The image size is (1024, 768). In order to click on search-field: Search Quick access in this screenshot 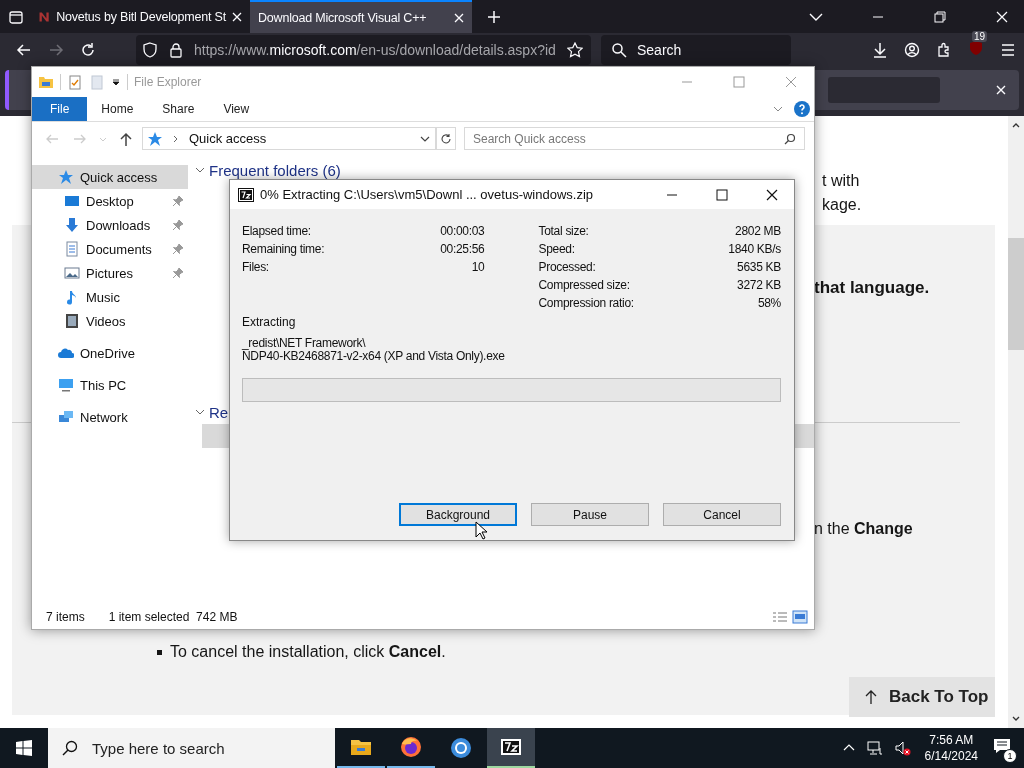, I will do `click(634, 138)`.